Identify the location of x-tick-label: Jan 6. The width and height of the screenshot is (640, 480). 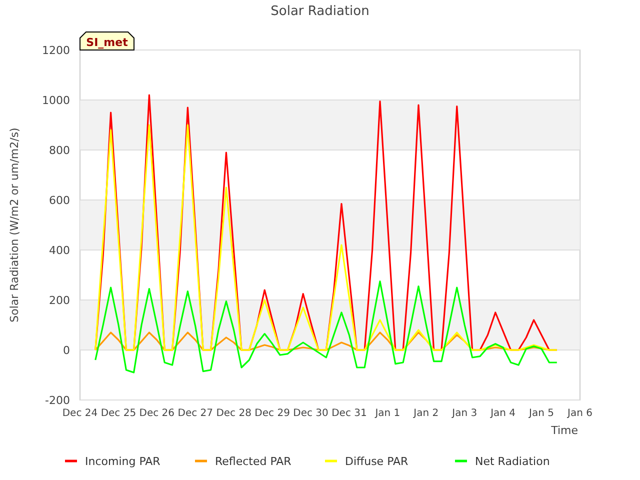
(580, 413).